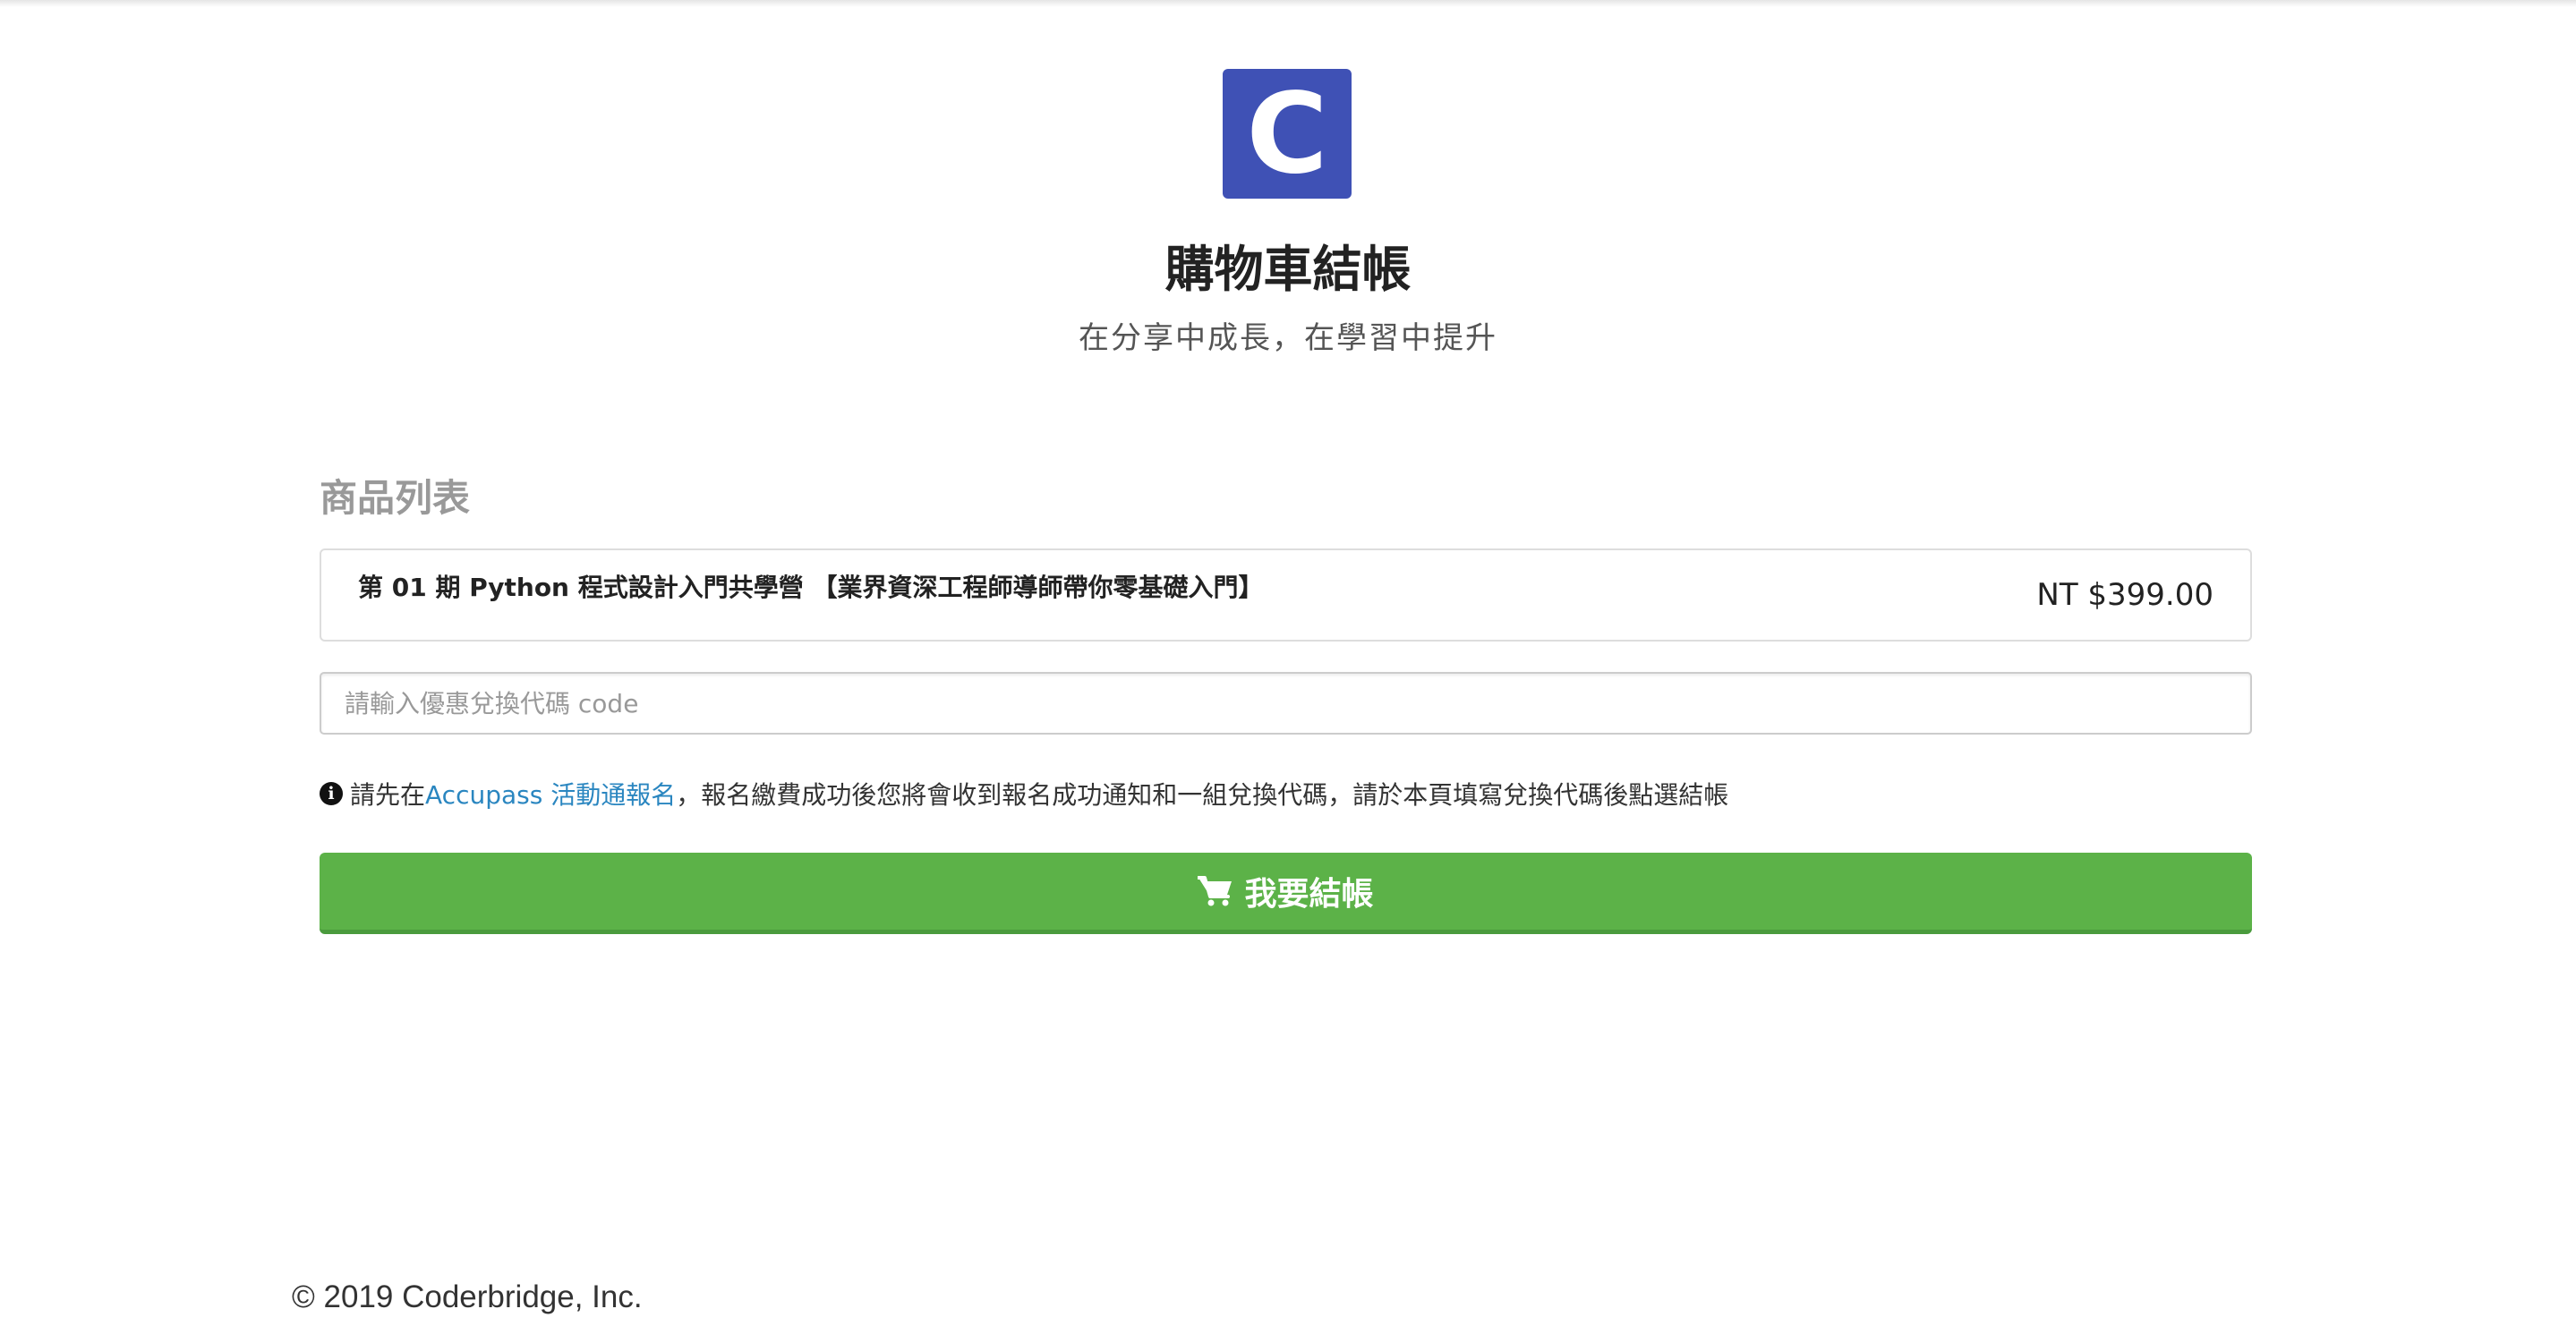 The width and height of the screenshot is (2576, 1326). I want to click on notice-prefix: 請先在, so click(388, 795).